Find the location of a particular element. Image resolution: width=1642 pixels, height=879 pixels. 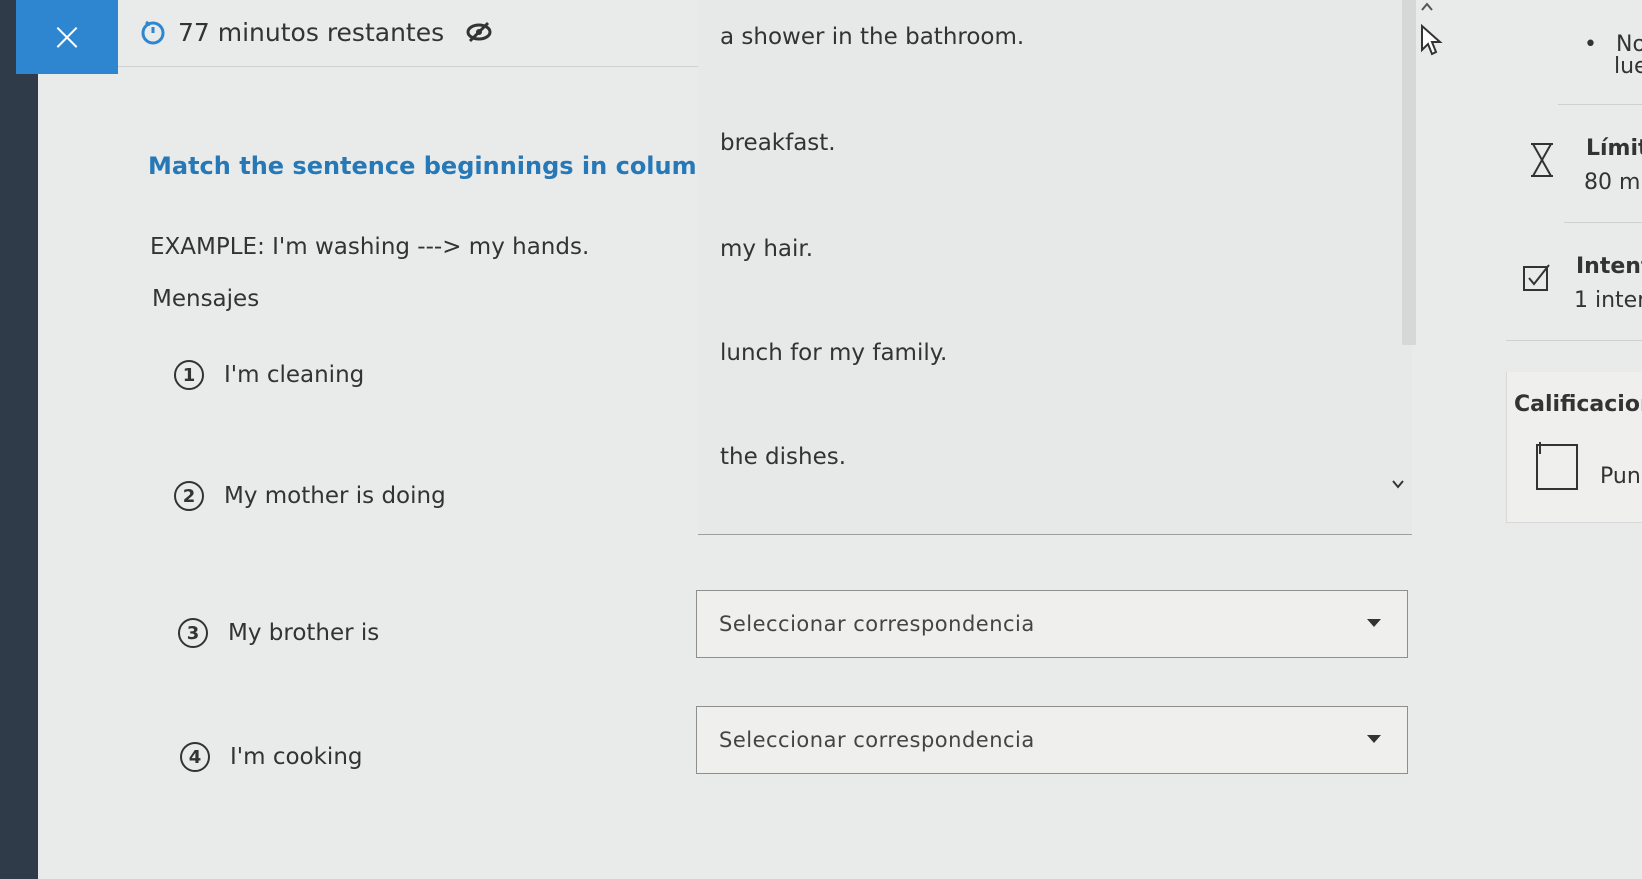

time-limit-value: 80 min is located at coordinates (1613, 182).